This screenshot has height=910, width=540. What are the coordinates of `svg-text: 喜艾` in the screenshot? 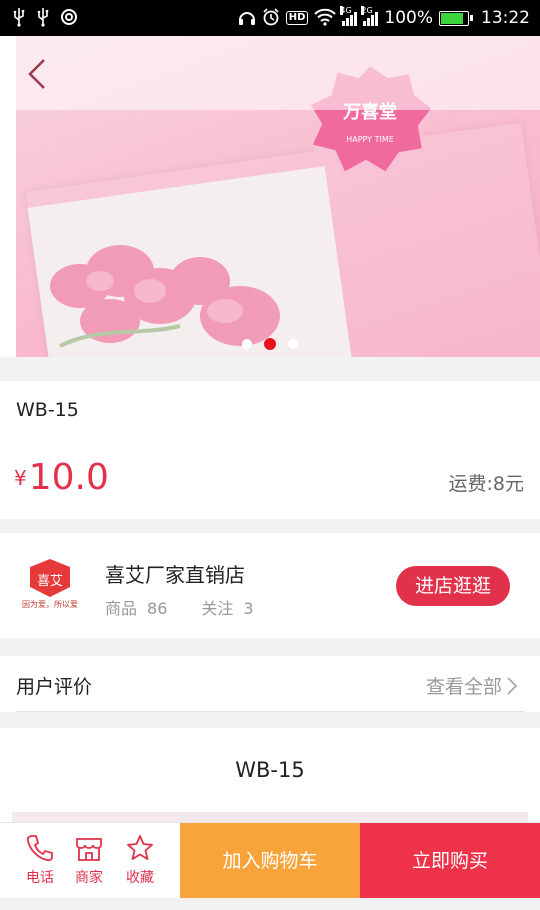 It's located at (50, 581).